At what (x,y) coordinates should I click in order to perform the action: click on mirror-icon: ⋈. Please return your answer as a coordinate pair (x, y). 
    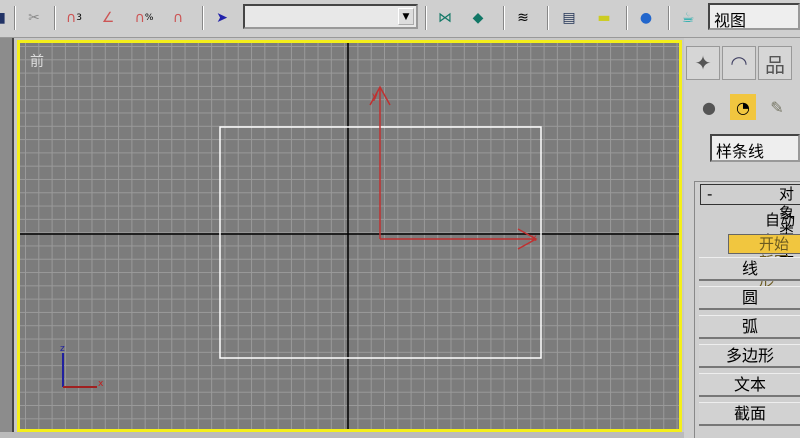
    Looking at the image, I should click on (445, 18).